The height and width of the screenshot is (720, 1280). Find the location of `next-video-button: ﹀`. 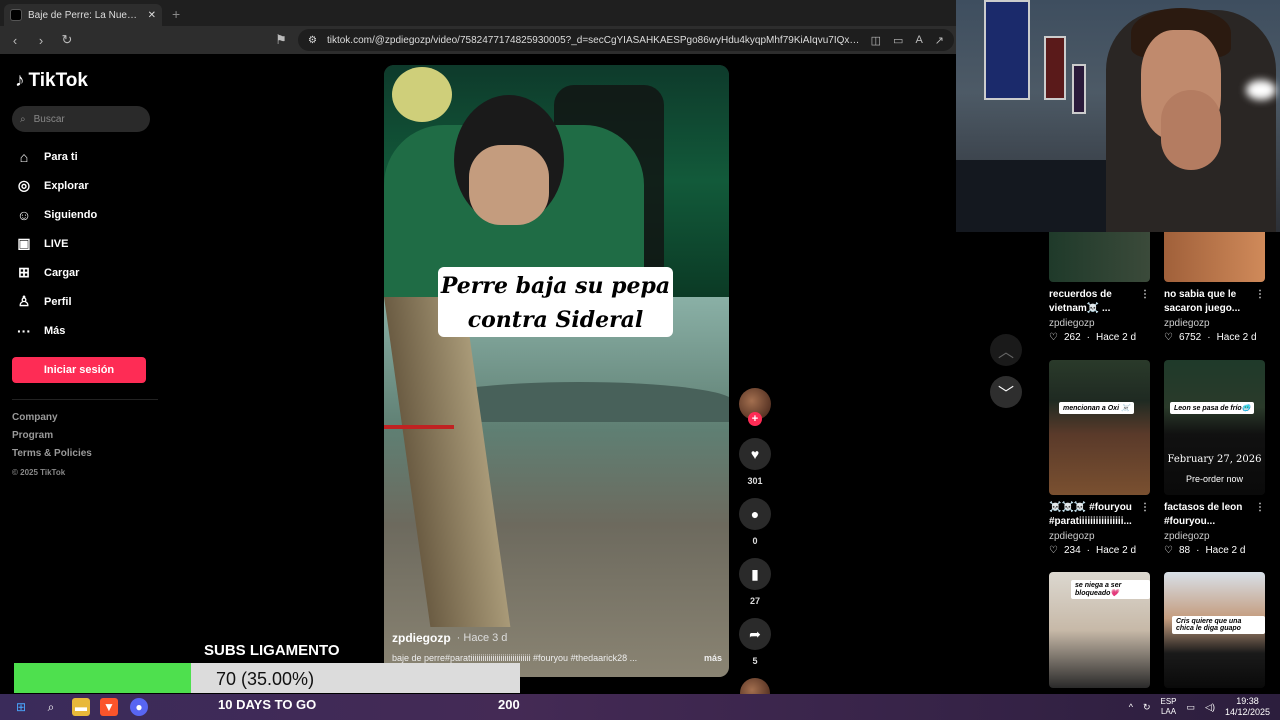

next-video-button: ﹀ is located at coordinates (1006, 392).